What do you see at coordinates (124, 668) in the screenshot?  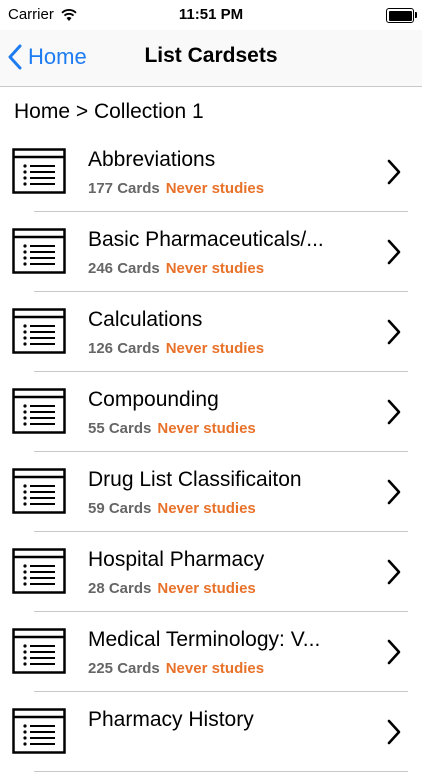 I see `card-count: 225 Cards` at bounding box center [124, 668].